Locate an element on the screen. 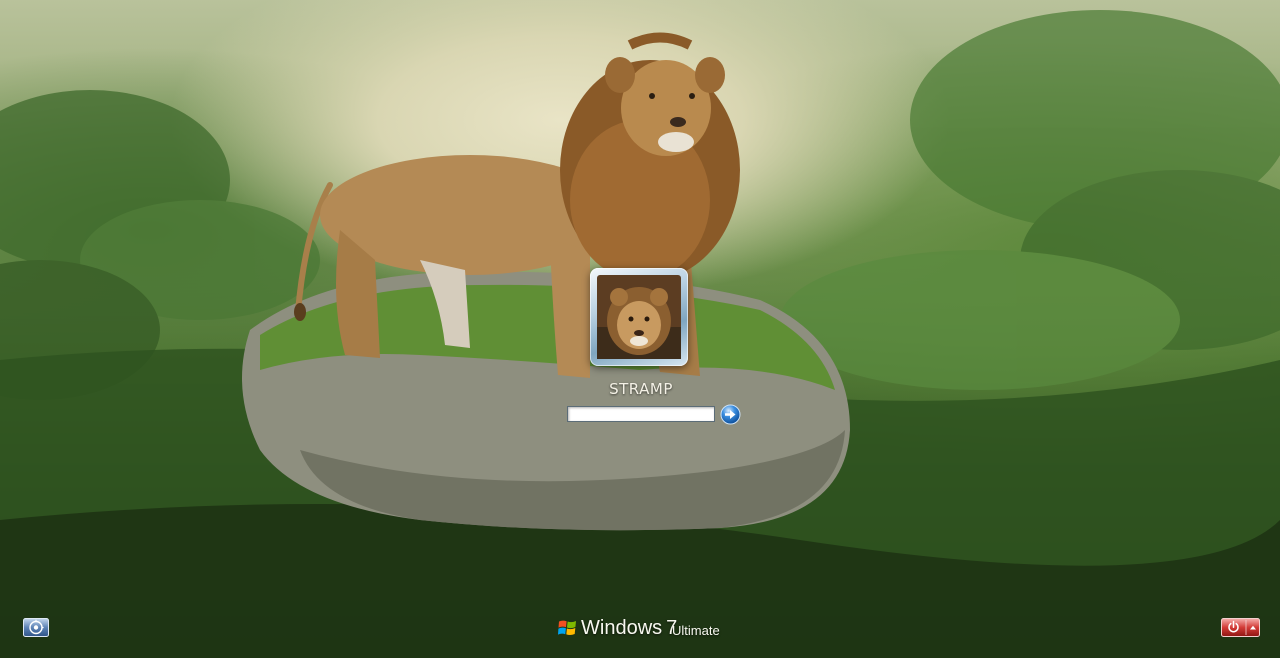  avatar-image is located at coordinates (639, 317).